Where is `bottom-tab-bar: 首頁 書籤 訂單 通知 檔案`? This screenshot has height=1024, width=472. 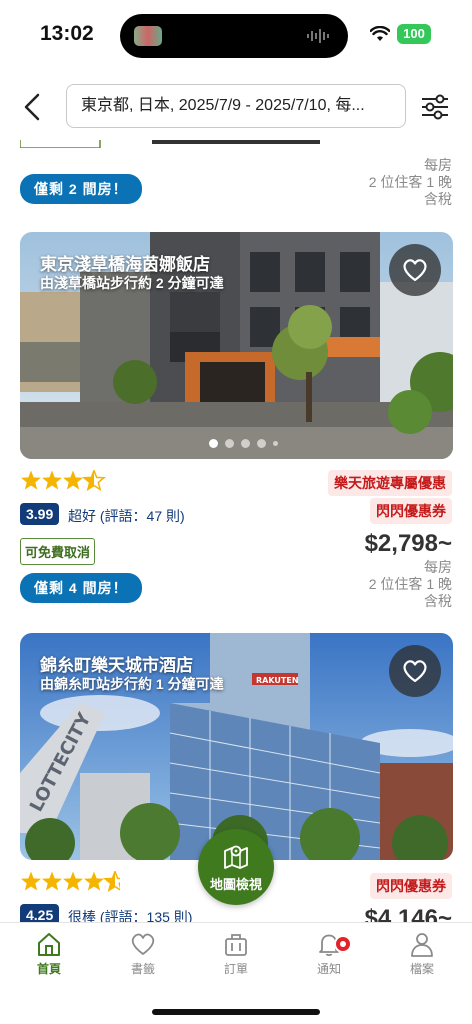
bottom-tab-bar: 首頁 書籤 訂單 通知 檔案 is located at coordinates (236, 973).